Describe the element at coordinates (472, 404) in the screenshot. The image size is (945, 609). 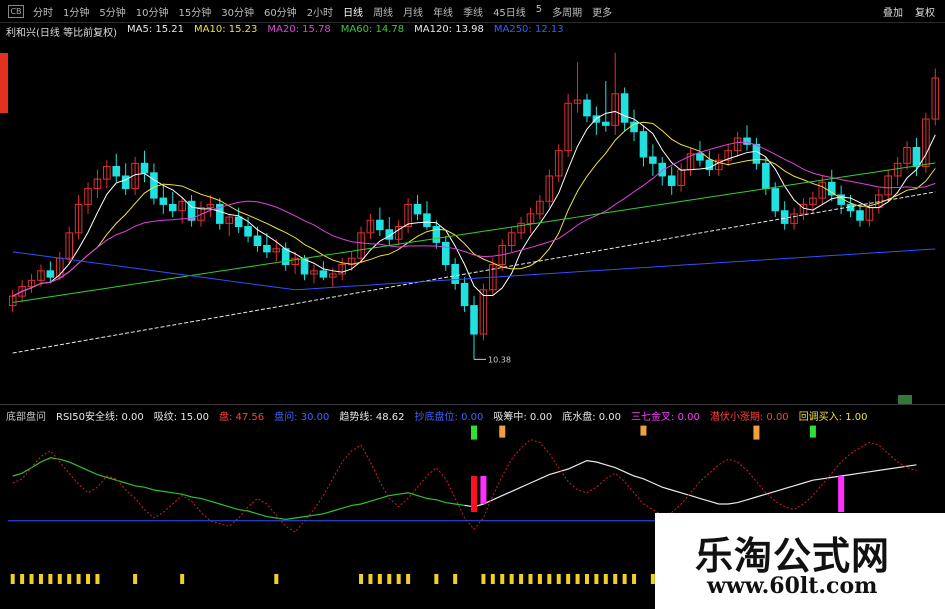
I see `panel-divider` at that location.